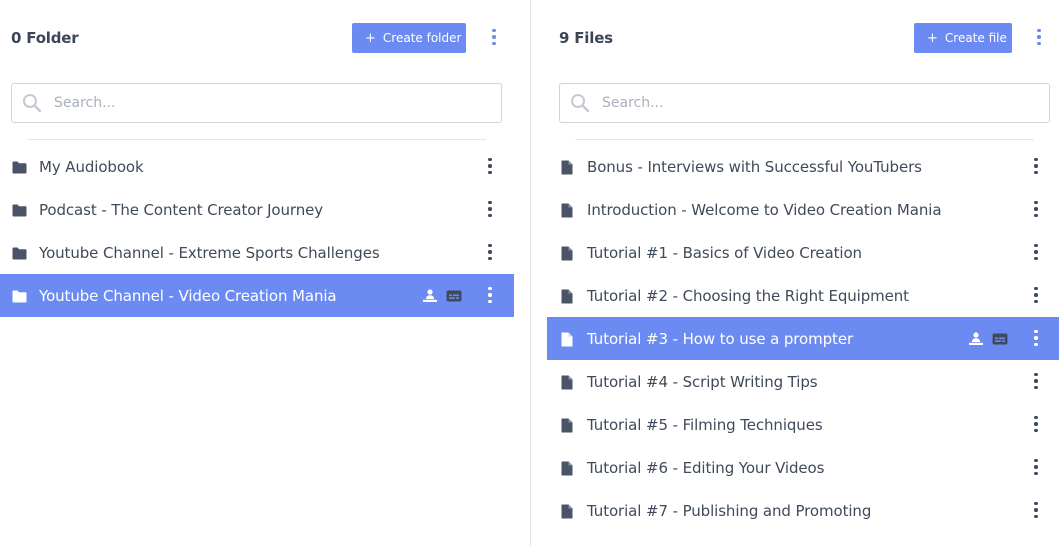 This screenshot has height=546, width=1059. Describe the element at coordinates (729, 510) in the screenshot. I see `file-name: Tutorial #7 - Publishing and Promoting` at that location.